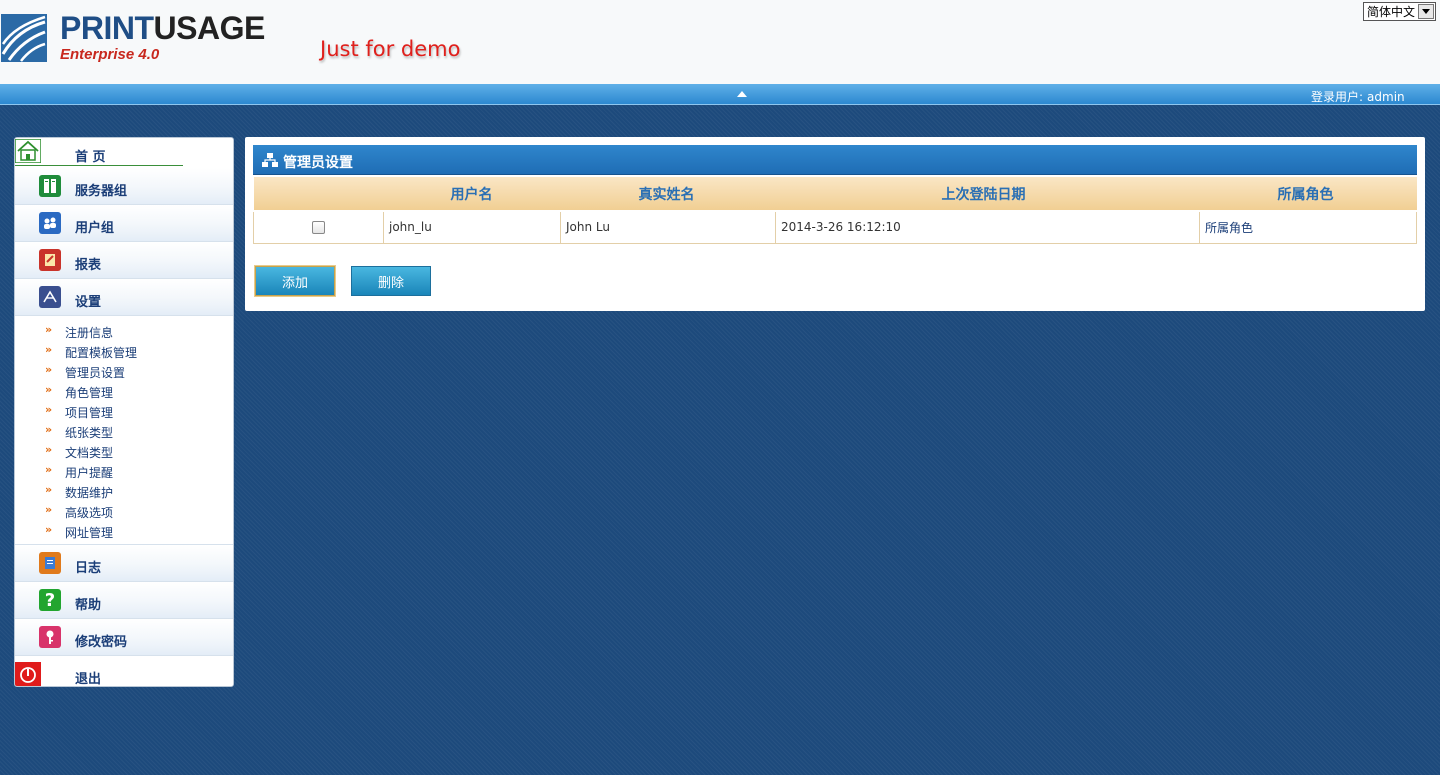 This screenshot has width=1440, height=775. Describe the element at coordinates (209, 28) in the screenshot. I see `logo-usage: USAGE` at that location.